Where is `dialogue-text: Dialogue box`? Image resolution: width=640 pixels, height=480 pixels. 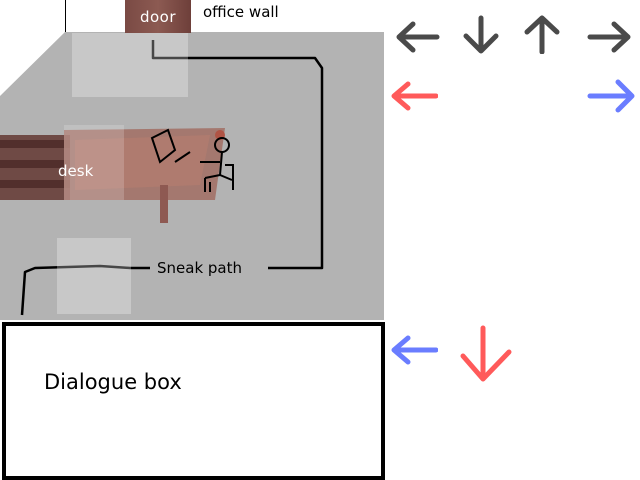 dialogue-text: Dialogue box is located at coordinates (113, 382).